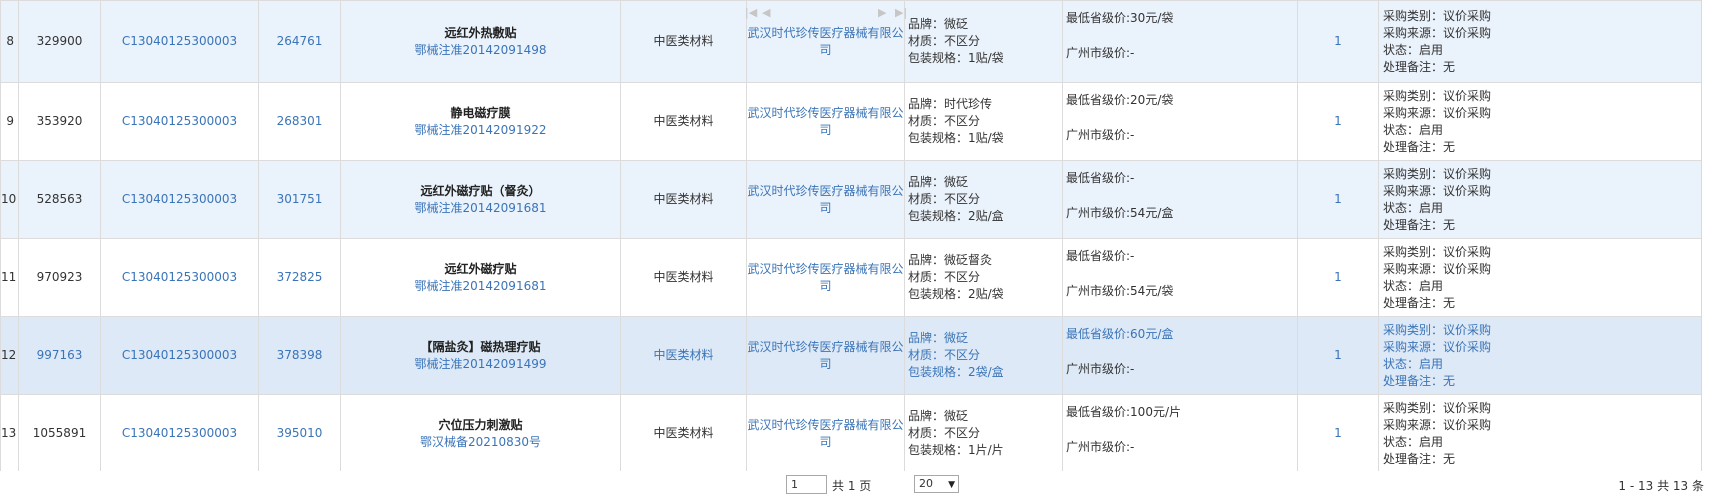 This screenshot has width=1717, height=497. I want to click on first-page-icon: |◀, so click(751, 12).